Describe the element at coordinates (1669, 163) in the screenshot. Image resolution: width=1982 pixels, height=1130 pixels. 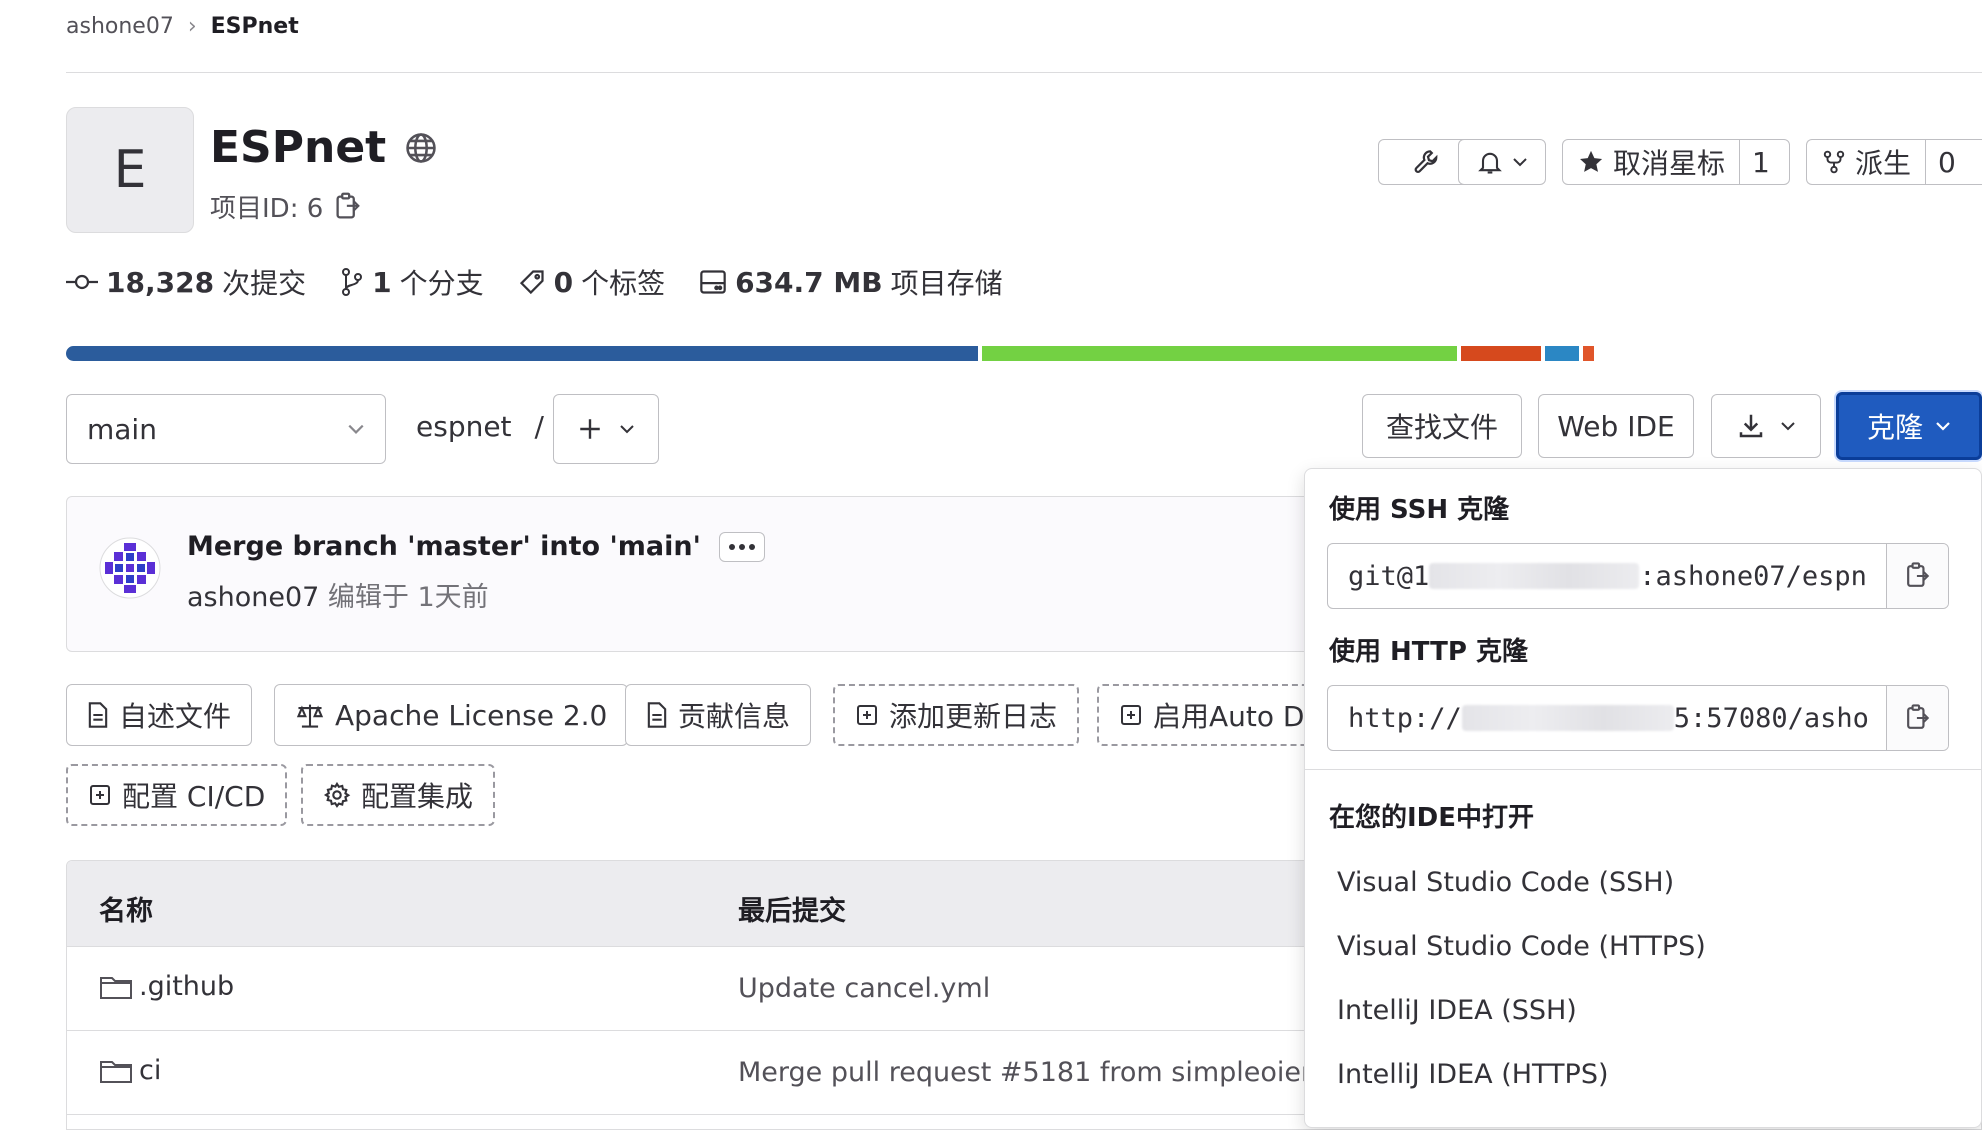
I see `unstar-label: 取消星标` at that location.